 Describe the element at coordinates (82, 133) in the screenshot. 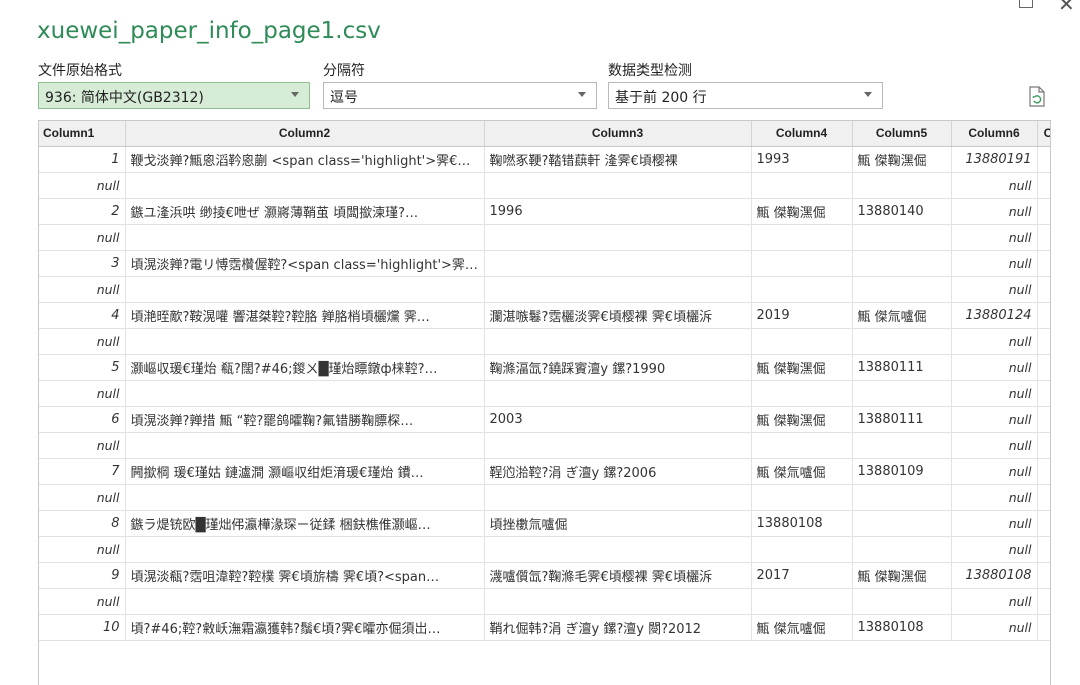

I see `column-header: Column1` at that location.